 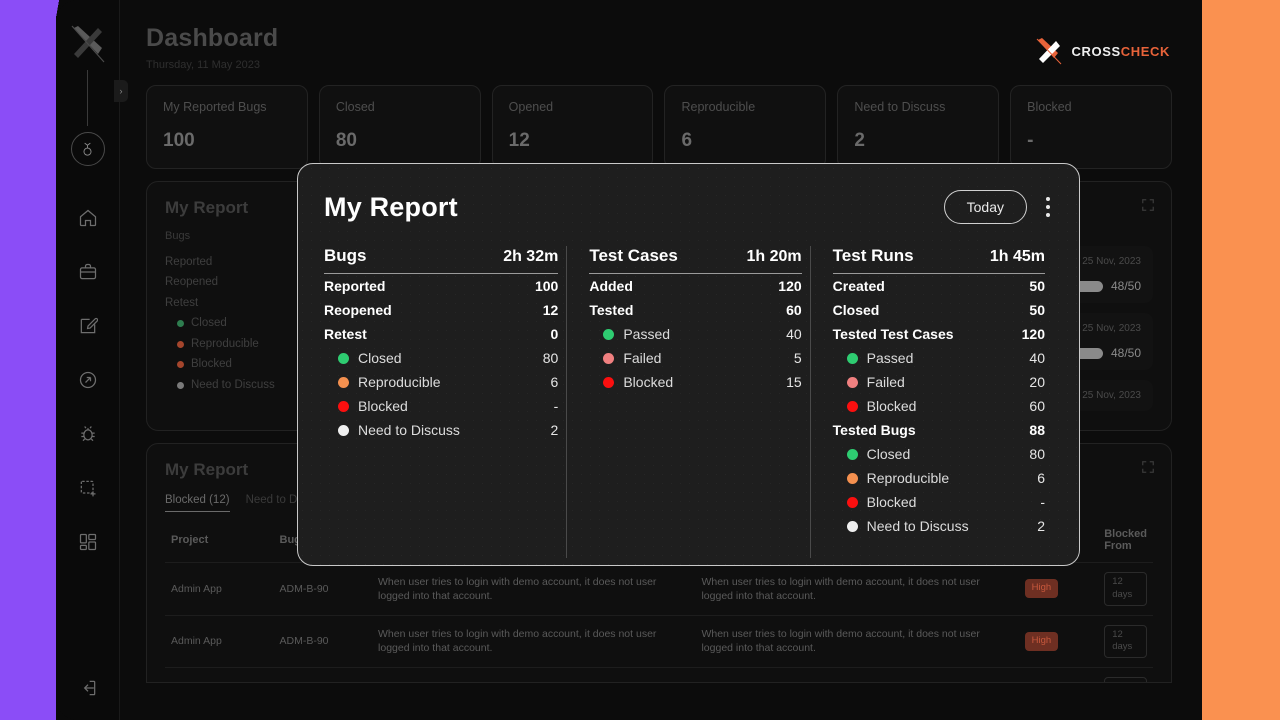 I want to click on metric-row: Retest 0, so click(x=441, y=334).